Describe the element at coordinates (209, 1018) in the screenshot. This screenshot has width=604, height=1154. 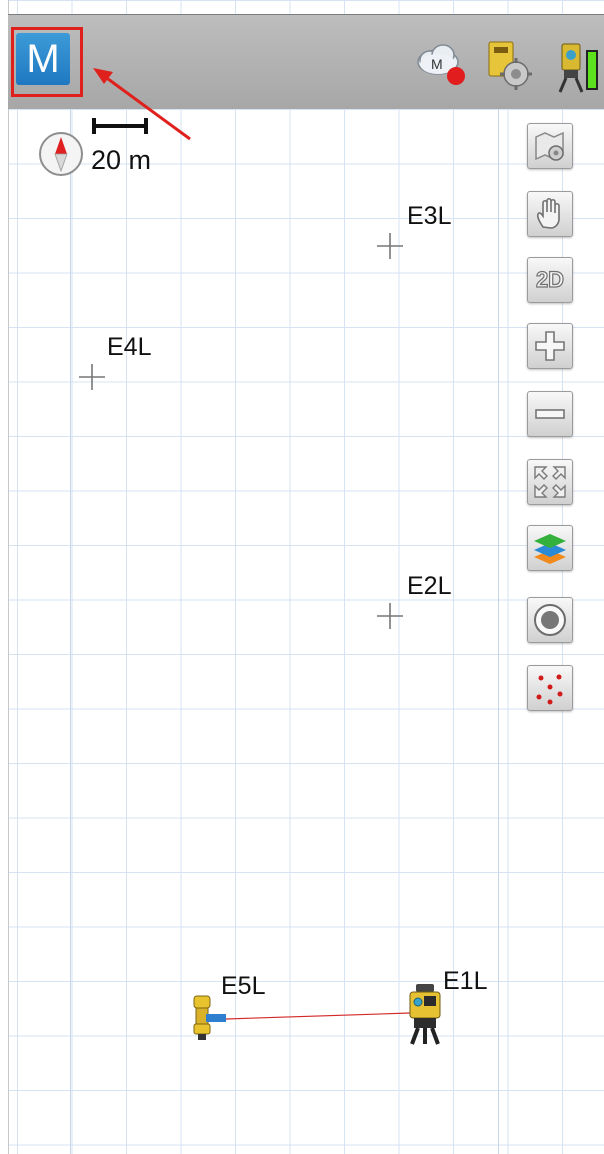
I see `prism-rover-icon` at that location.